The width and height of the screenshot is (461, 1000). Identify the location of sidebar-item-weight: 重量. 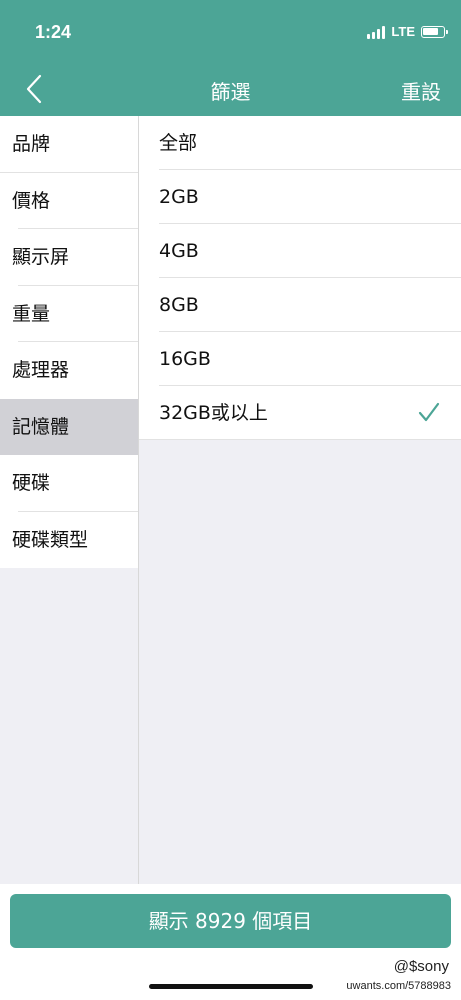
(69, 314).